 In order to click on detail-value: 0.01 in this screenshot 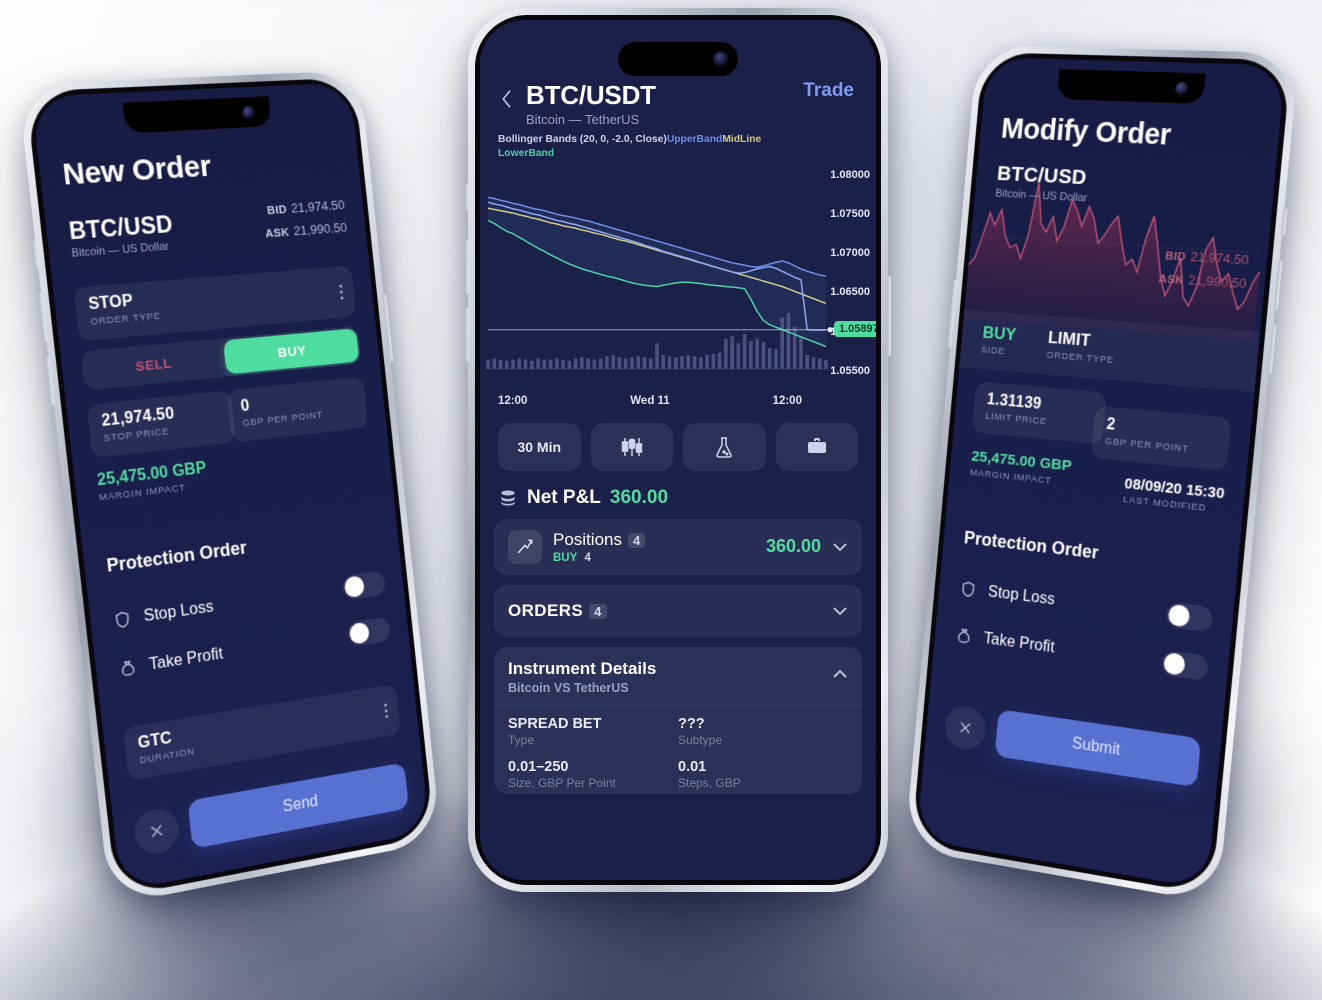, I will do `click(692, 766)`.